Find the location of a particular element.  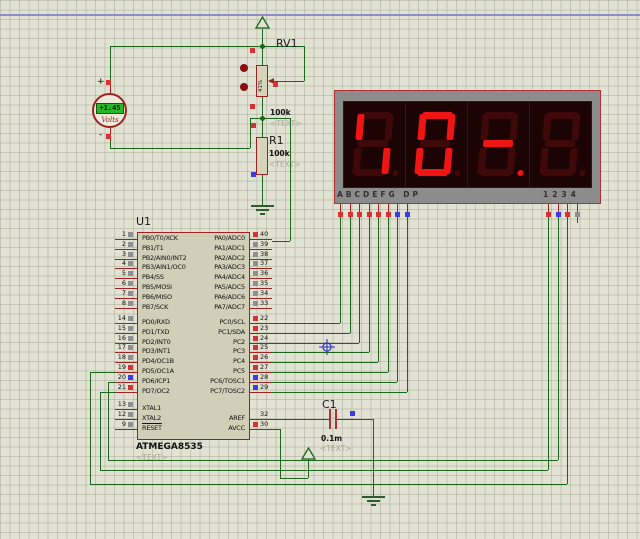

pin-number: 6 is located at coordinates (123, 283).